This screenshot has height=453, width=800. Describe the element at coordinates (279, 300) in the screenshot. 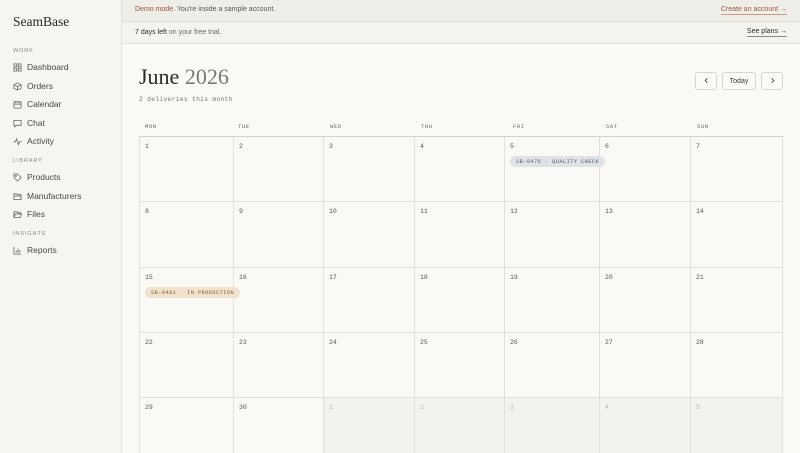

I see `calendar-day-cell: 16` at that location.